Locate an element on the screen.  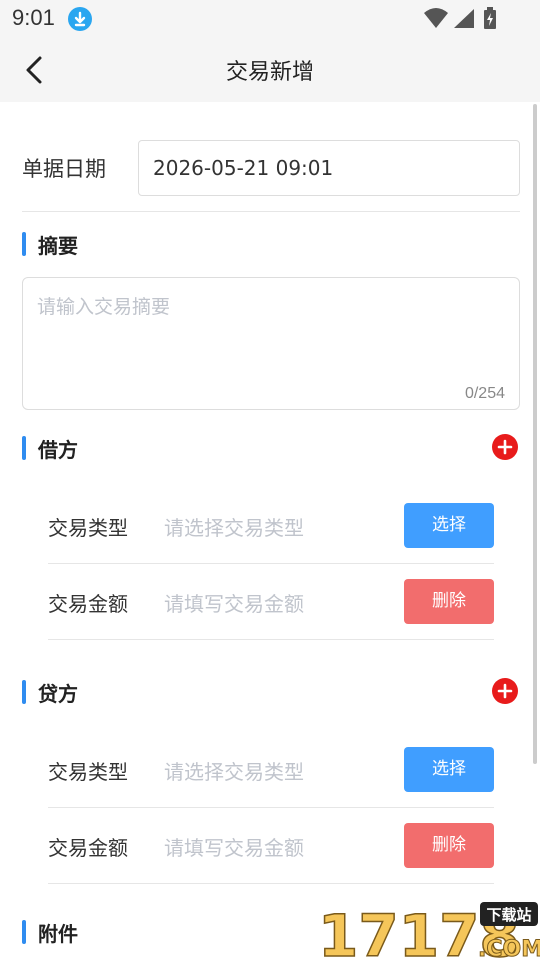
add-credit-icon is located at coordinates (505, 691).